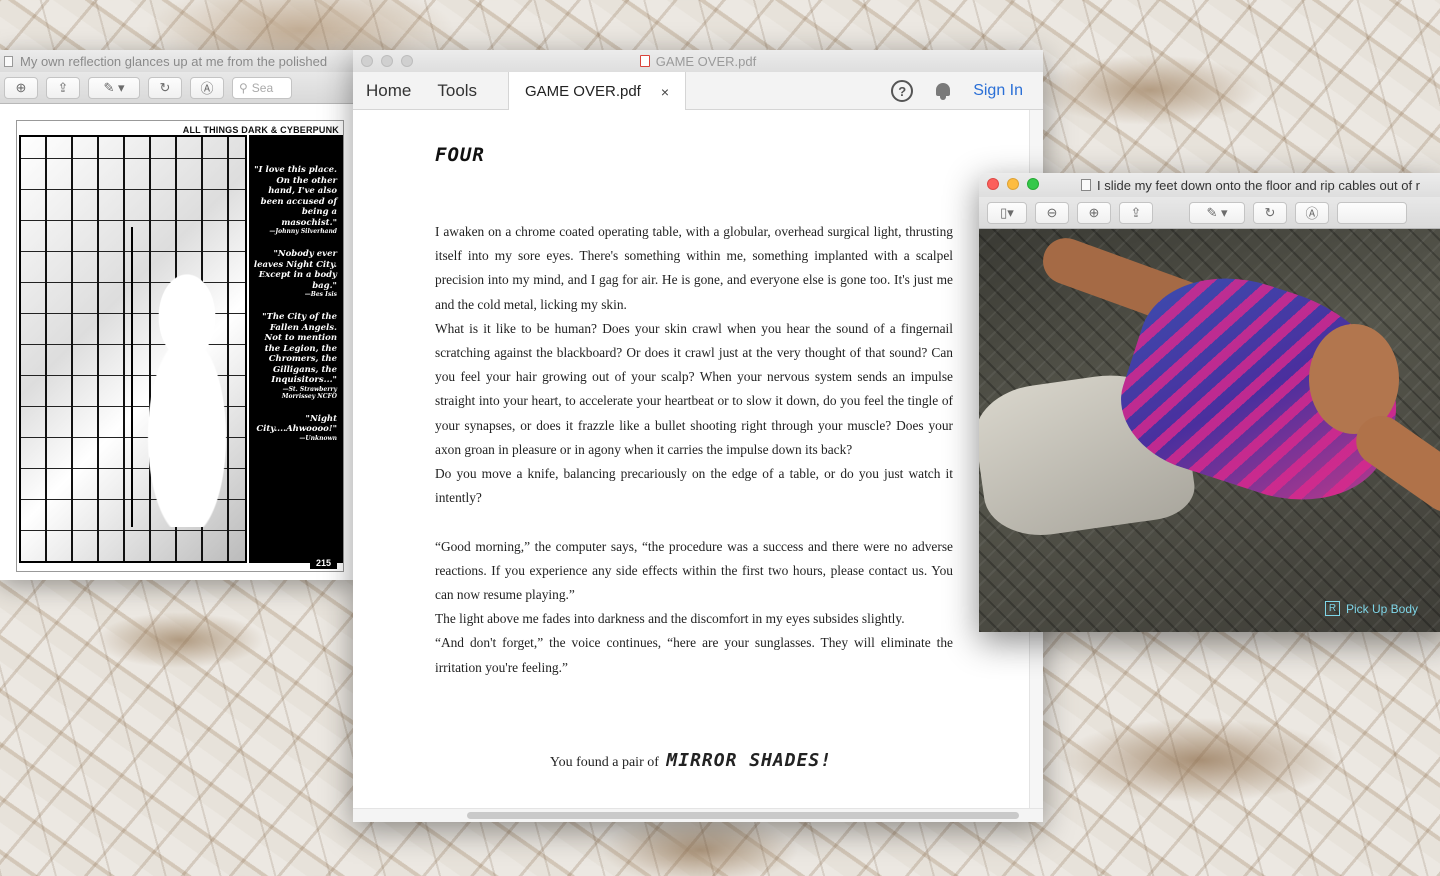 Image resolution: width=1440 pixels, height=876 pixels. I want to click on comic-figure, so click(186, 377).